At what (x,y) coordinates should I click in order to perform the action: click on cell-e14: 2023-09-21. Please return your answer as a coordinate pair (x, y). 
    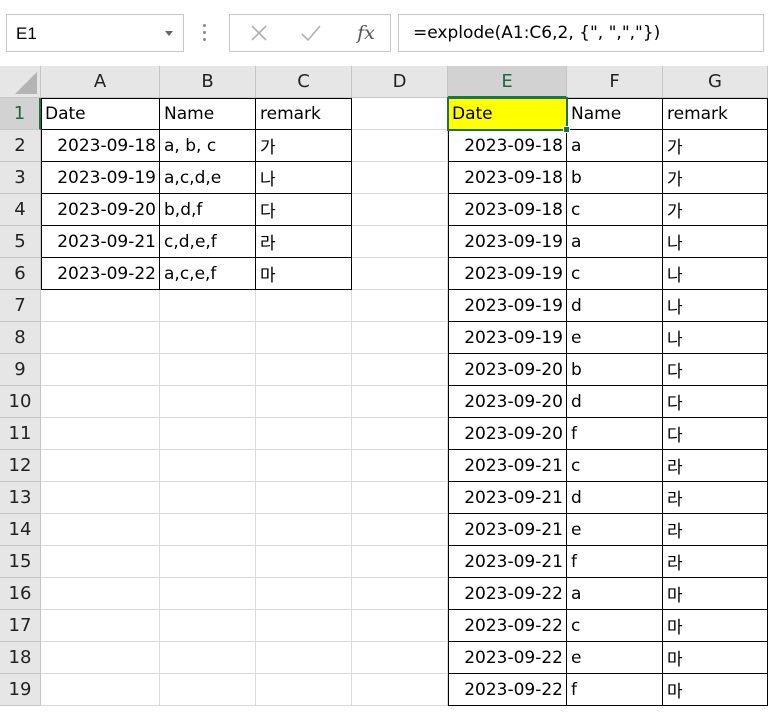
    Looking at the image, I should click on (507, 530).